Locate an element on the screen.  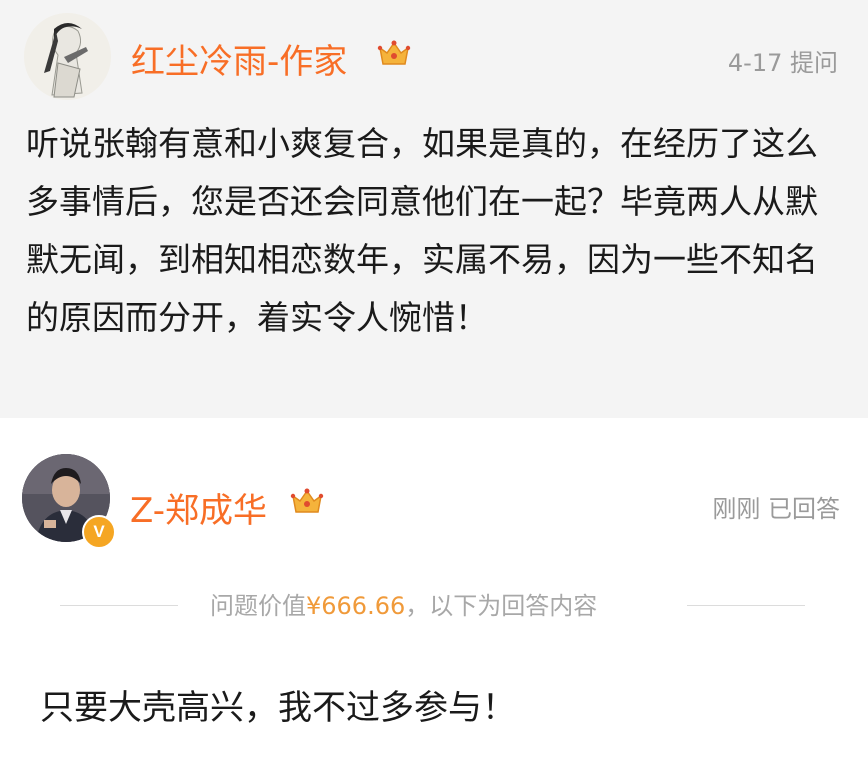
divider-right is located at coordinates (746, 605).